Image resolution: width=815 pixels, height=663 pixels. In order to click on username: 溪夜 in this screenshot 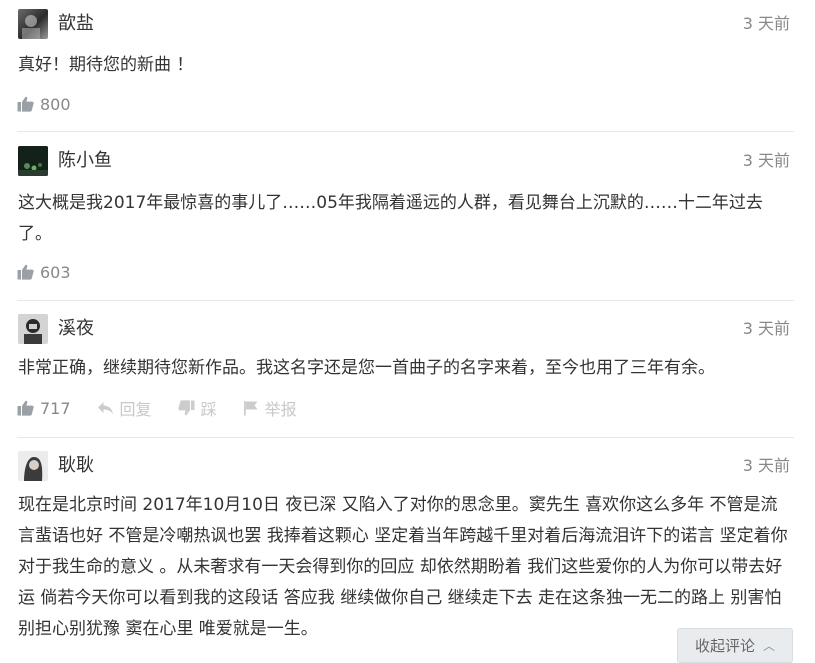, I will do `click(76, 329)`.